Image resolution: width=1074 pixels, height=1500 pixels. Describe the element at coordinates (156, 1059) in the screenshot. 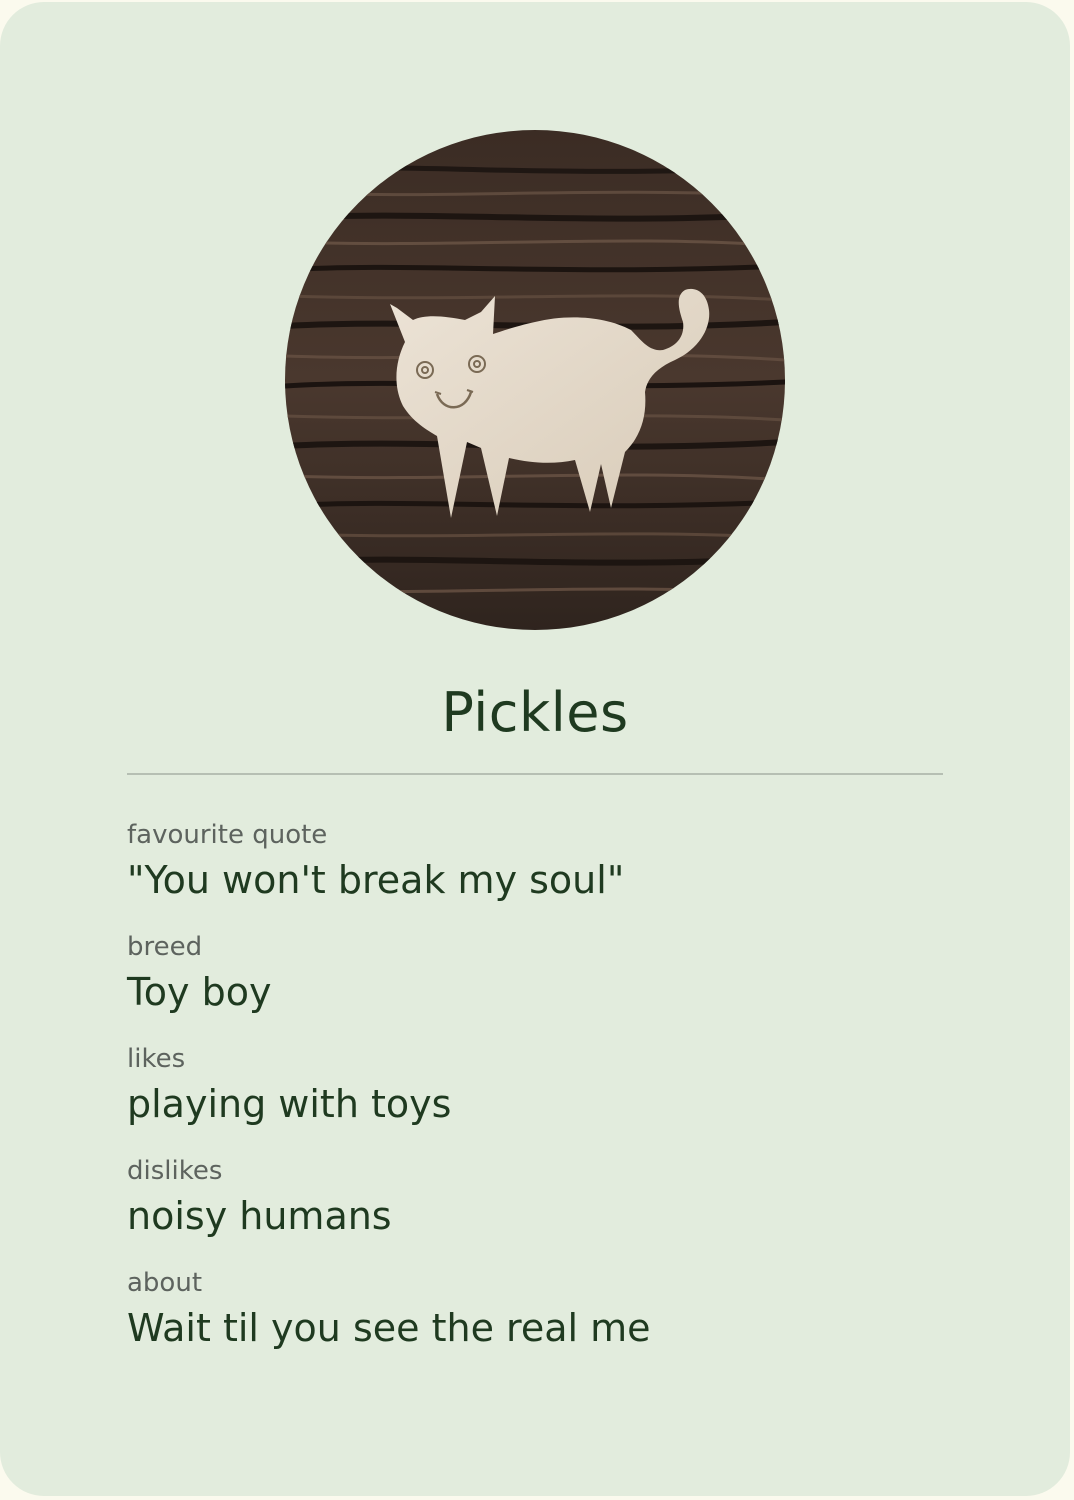

I see `field-label: likes` at that location.